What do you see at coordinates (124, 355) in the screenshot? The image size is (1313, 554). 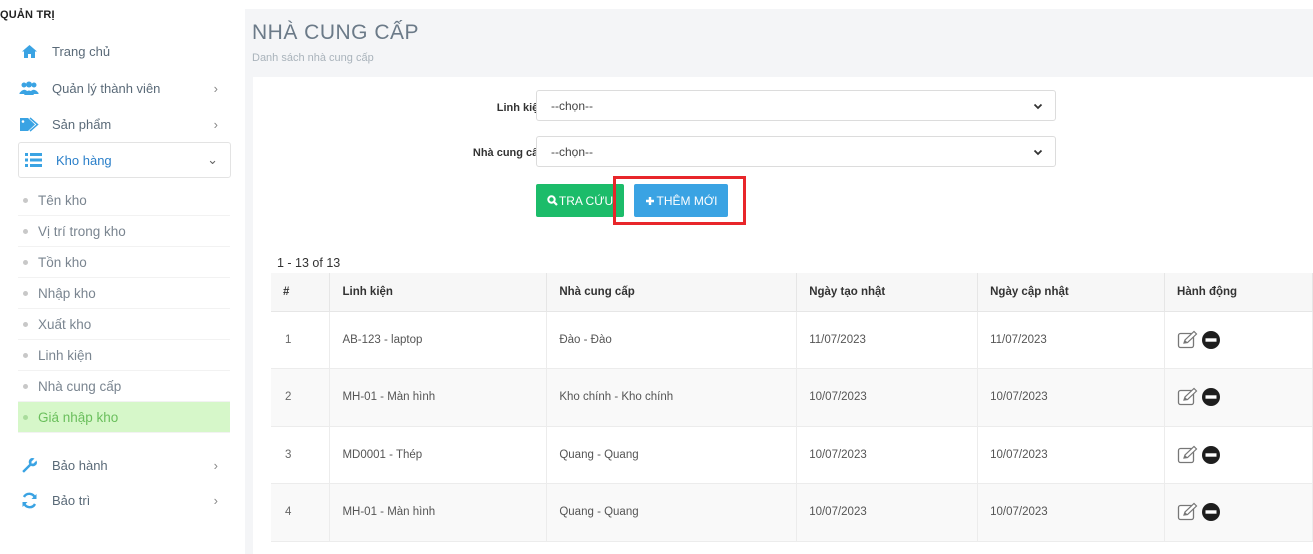 I see `submenu-item-components: Linh kiện` at bounding box center [124, 355].